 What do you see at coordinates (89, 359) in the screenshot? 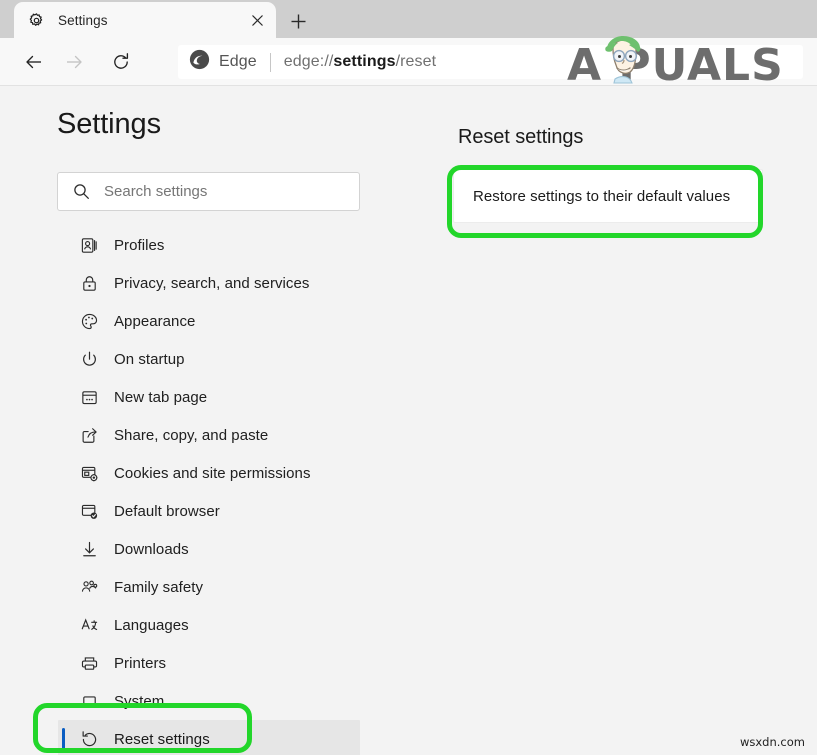
I see `power-icon` at bounding box center [89, 359].